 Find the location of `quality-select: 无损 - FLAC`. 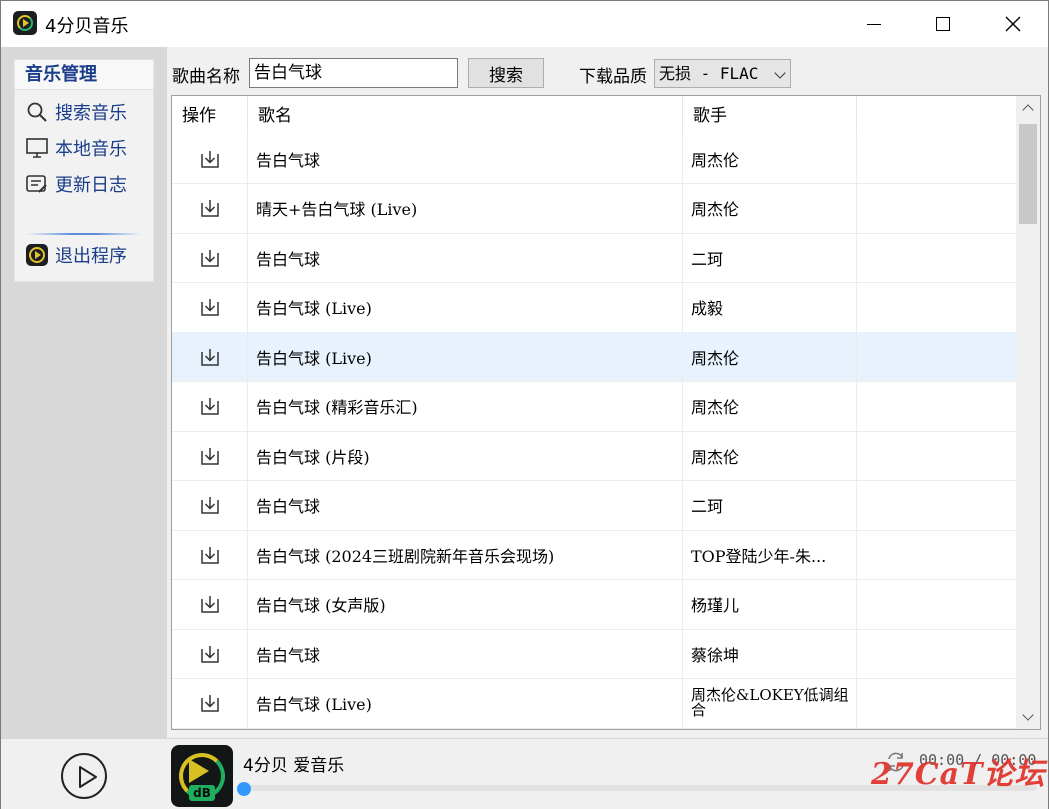

quality-select: 无损 - FLAC is located at coordinates (722, 73).